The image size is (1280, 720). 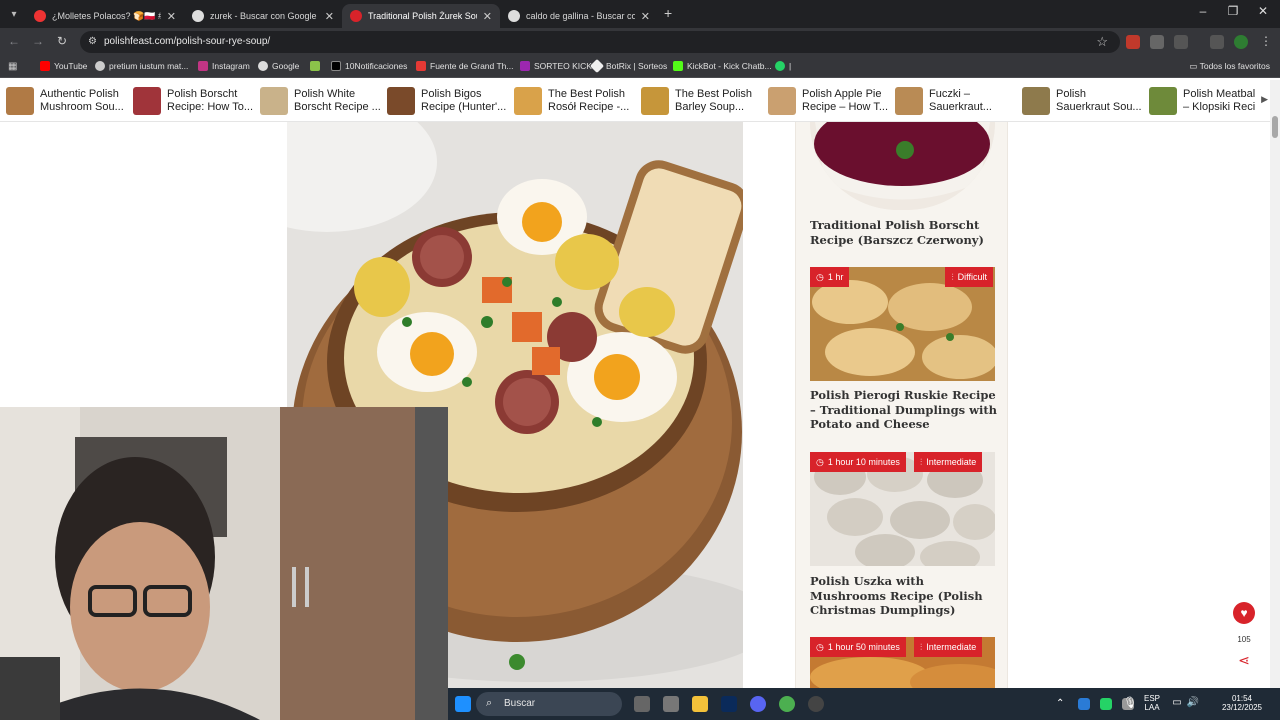 What do you see at coordinates (514, 16) in the screenshot?
I see `google-favicon-icon` at bounding box center [514, 16].